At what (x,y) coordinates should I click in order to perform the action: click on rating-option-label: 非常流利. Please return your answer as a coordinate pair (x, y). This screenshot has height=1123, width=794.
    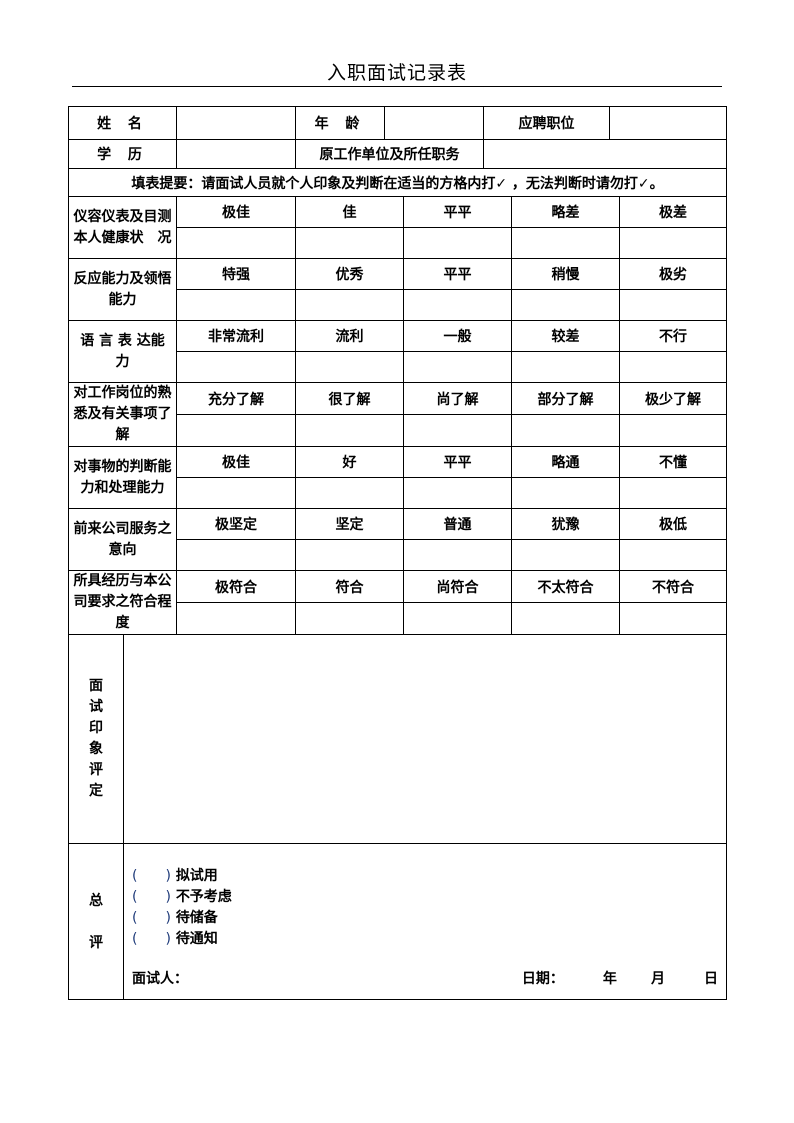
    Looking at the image, I should click on (236, 336).